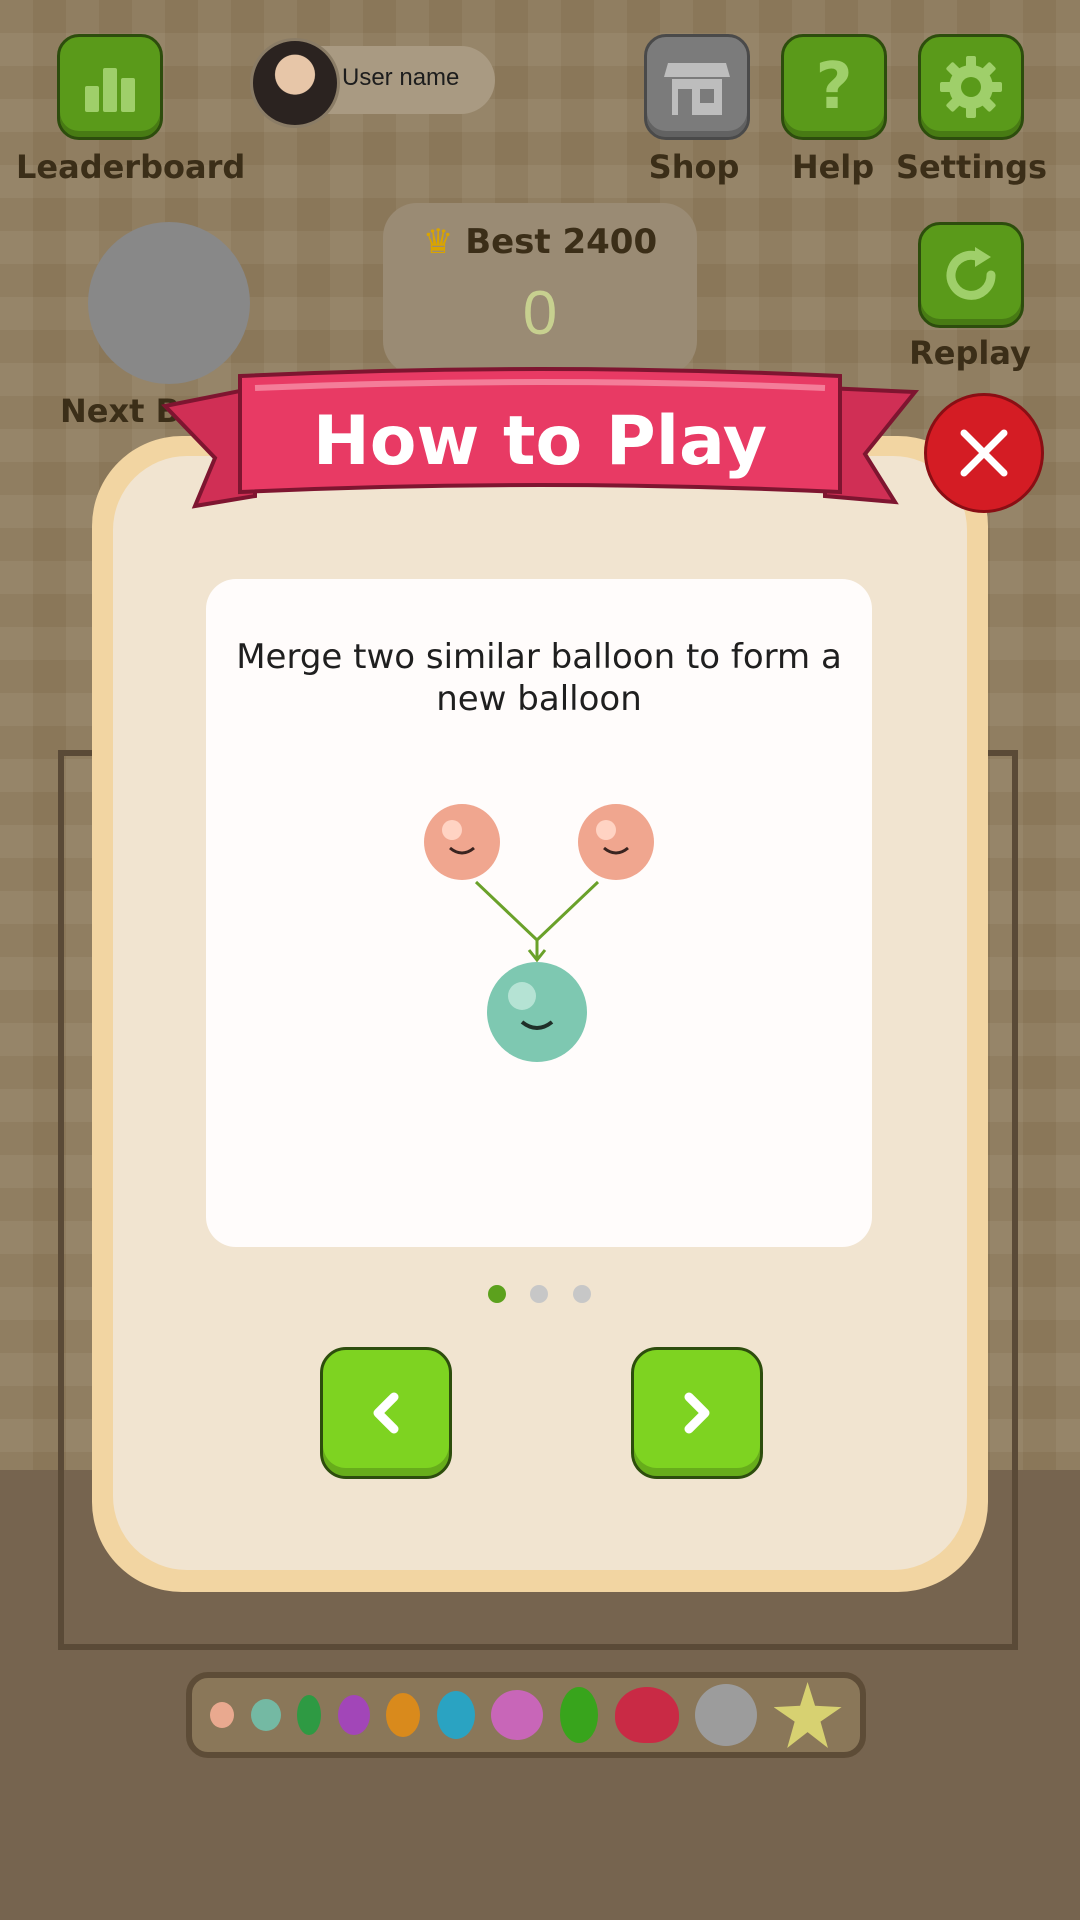 This screenshot has height=1920, width=1080. What do you see at coordinates (403, 1715) in the screenshot?
I see `tray-balloon-orange` at bounding box center [403, 1715].